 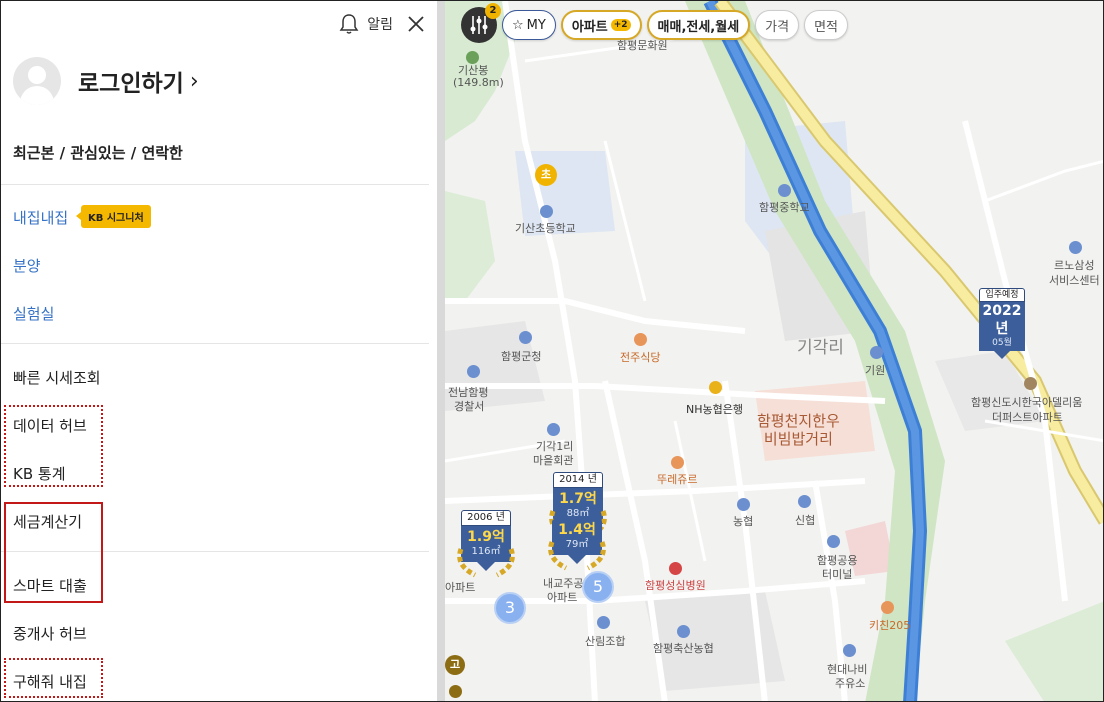 I want to click on price-chip: 가격, so click(x=777, y=25).